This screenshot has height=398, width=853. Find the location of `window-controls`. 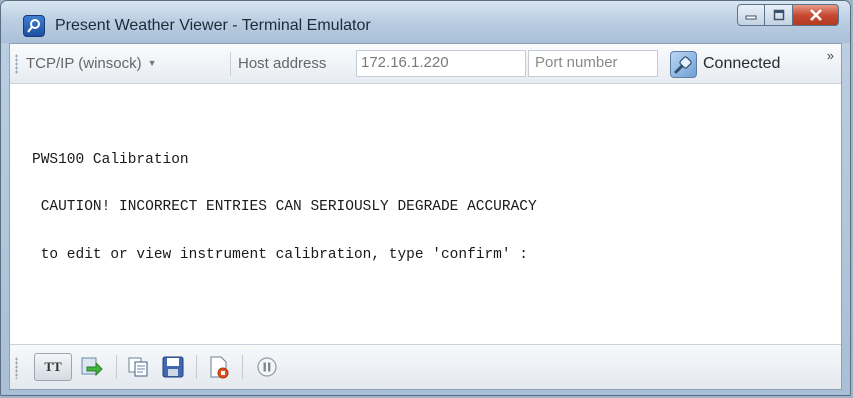

window-controls is located at coordinates (788, 16).